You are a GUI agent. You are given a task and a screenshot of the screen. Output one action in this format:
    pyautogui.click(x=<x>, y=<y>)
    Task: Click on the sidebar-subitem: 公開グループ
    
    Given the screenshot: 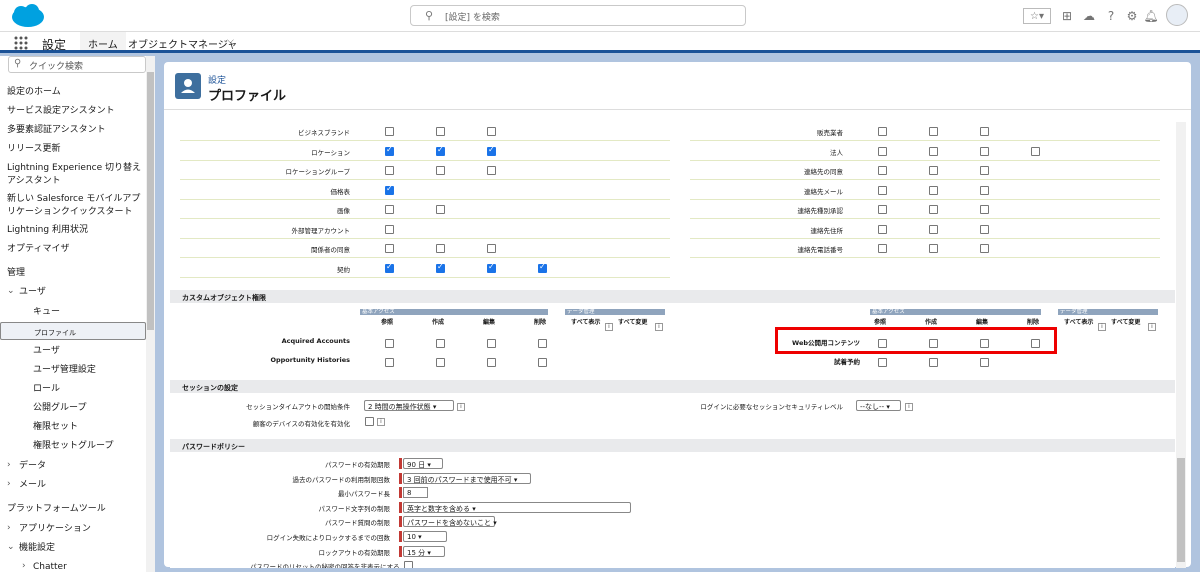 What is the action you would take?
    pyautogui.click(x=94, y=408)
    